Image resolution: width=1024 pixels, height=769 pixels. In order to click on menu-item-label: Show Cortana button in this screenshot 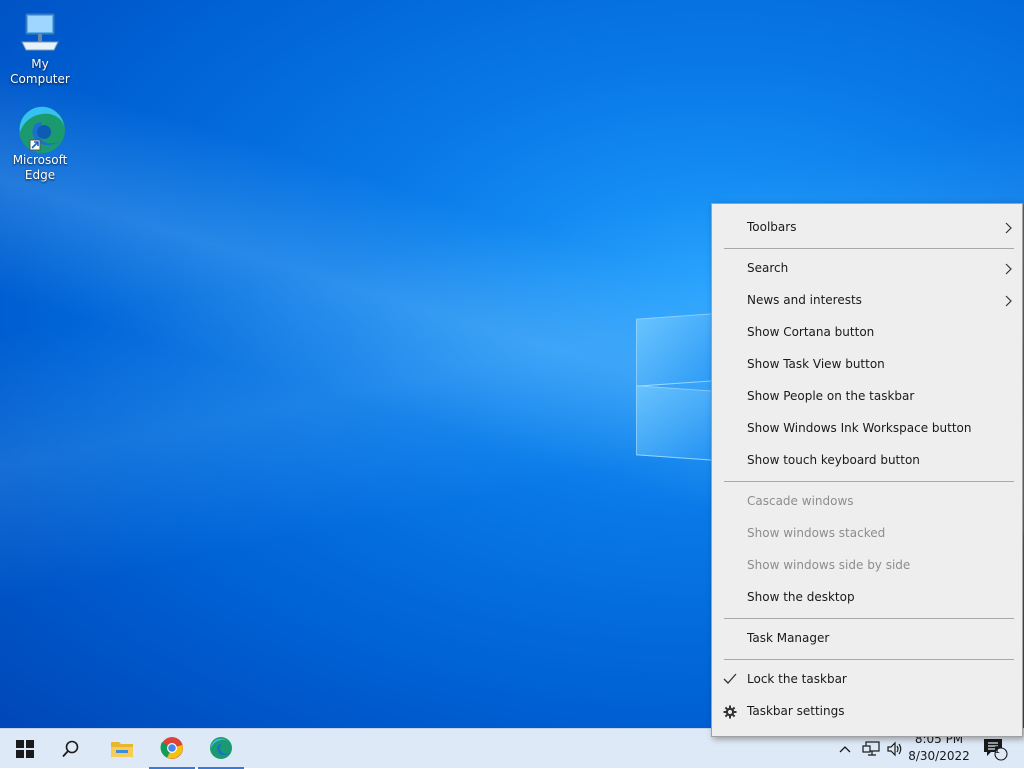, I will do `click(811, 332)`.